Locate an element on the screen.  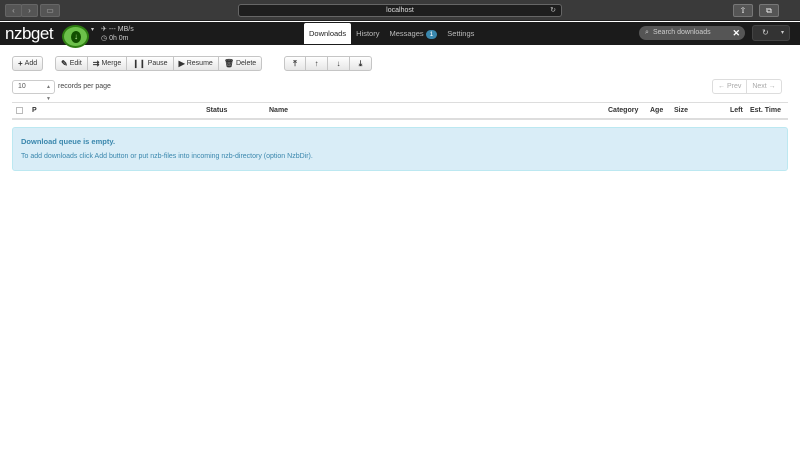
trash-icon: 🗑 is located at coordinates (228, 63).